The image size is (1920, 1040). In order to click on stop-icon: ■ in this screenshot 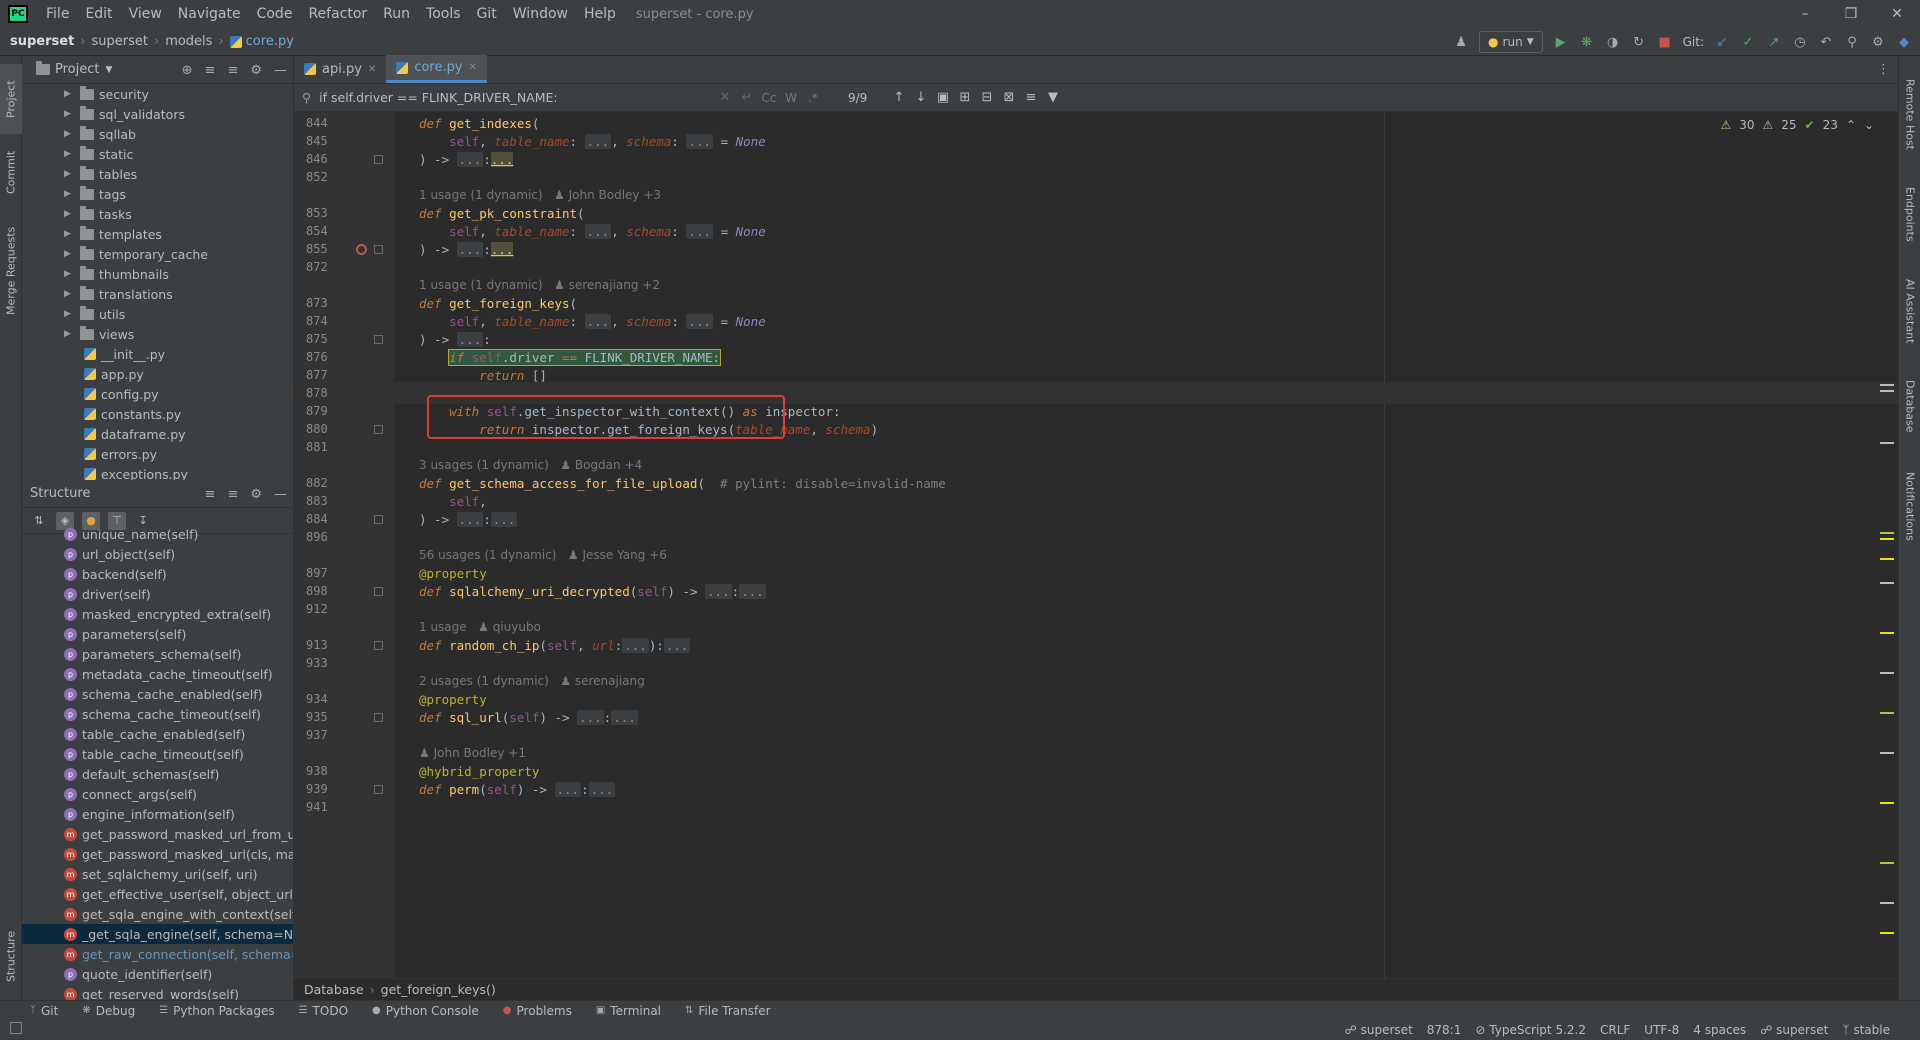, I will do `click(1665, 42)`.